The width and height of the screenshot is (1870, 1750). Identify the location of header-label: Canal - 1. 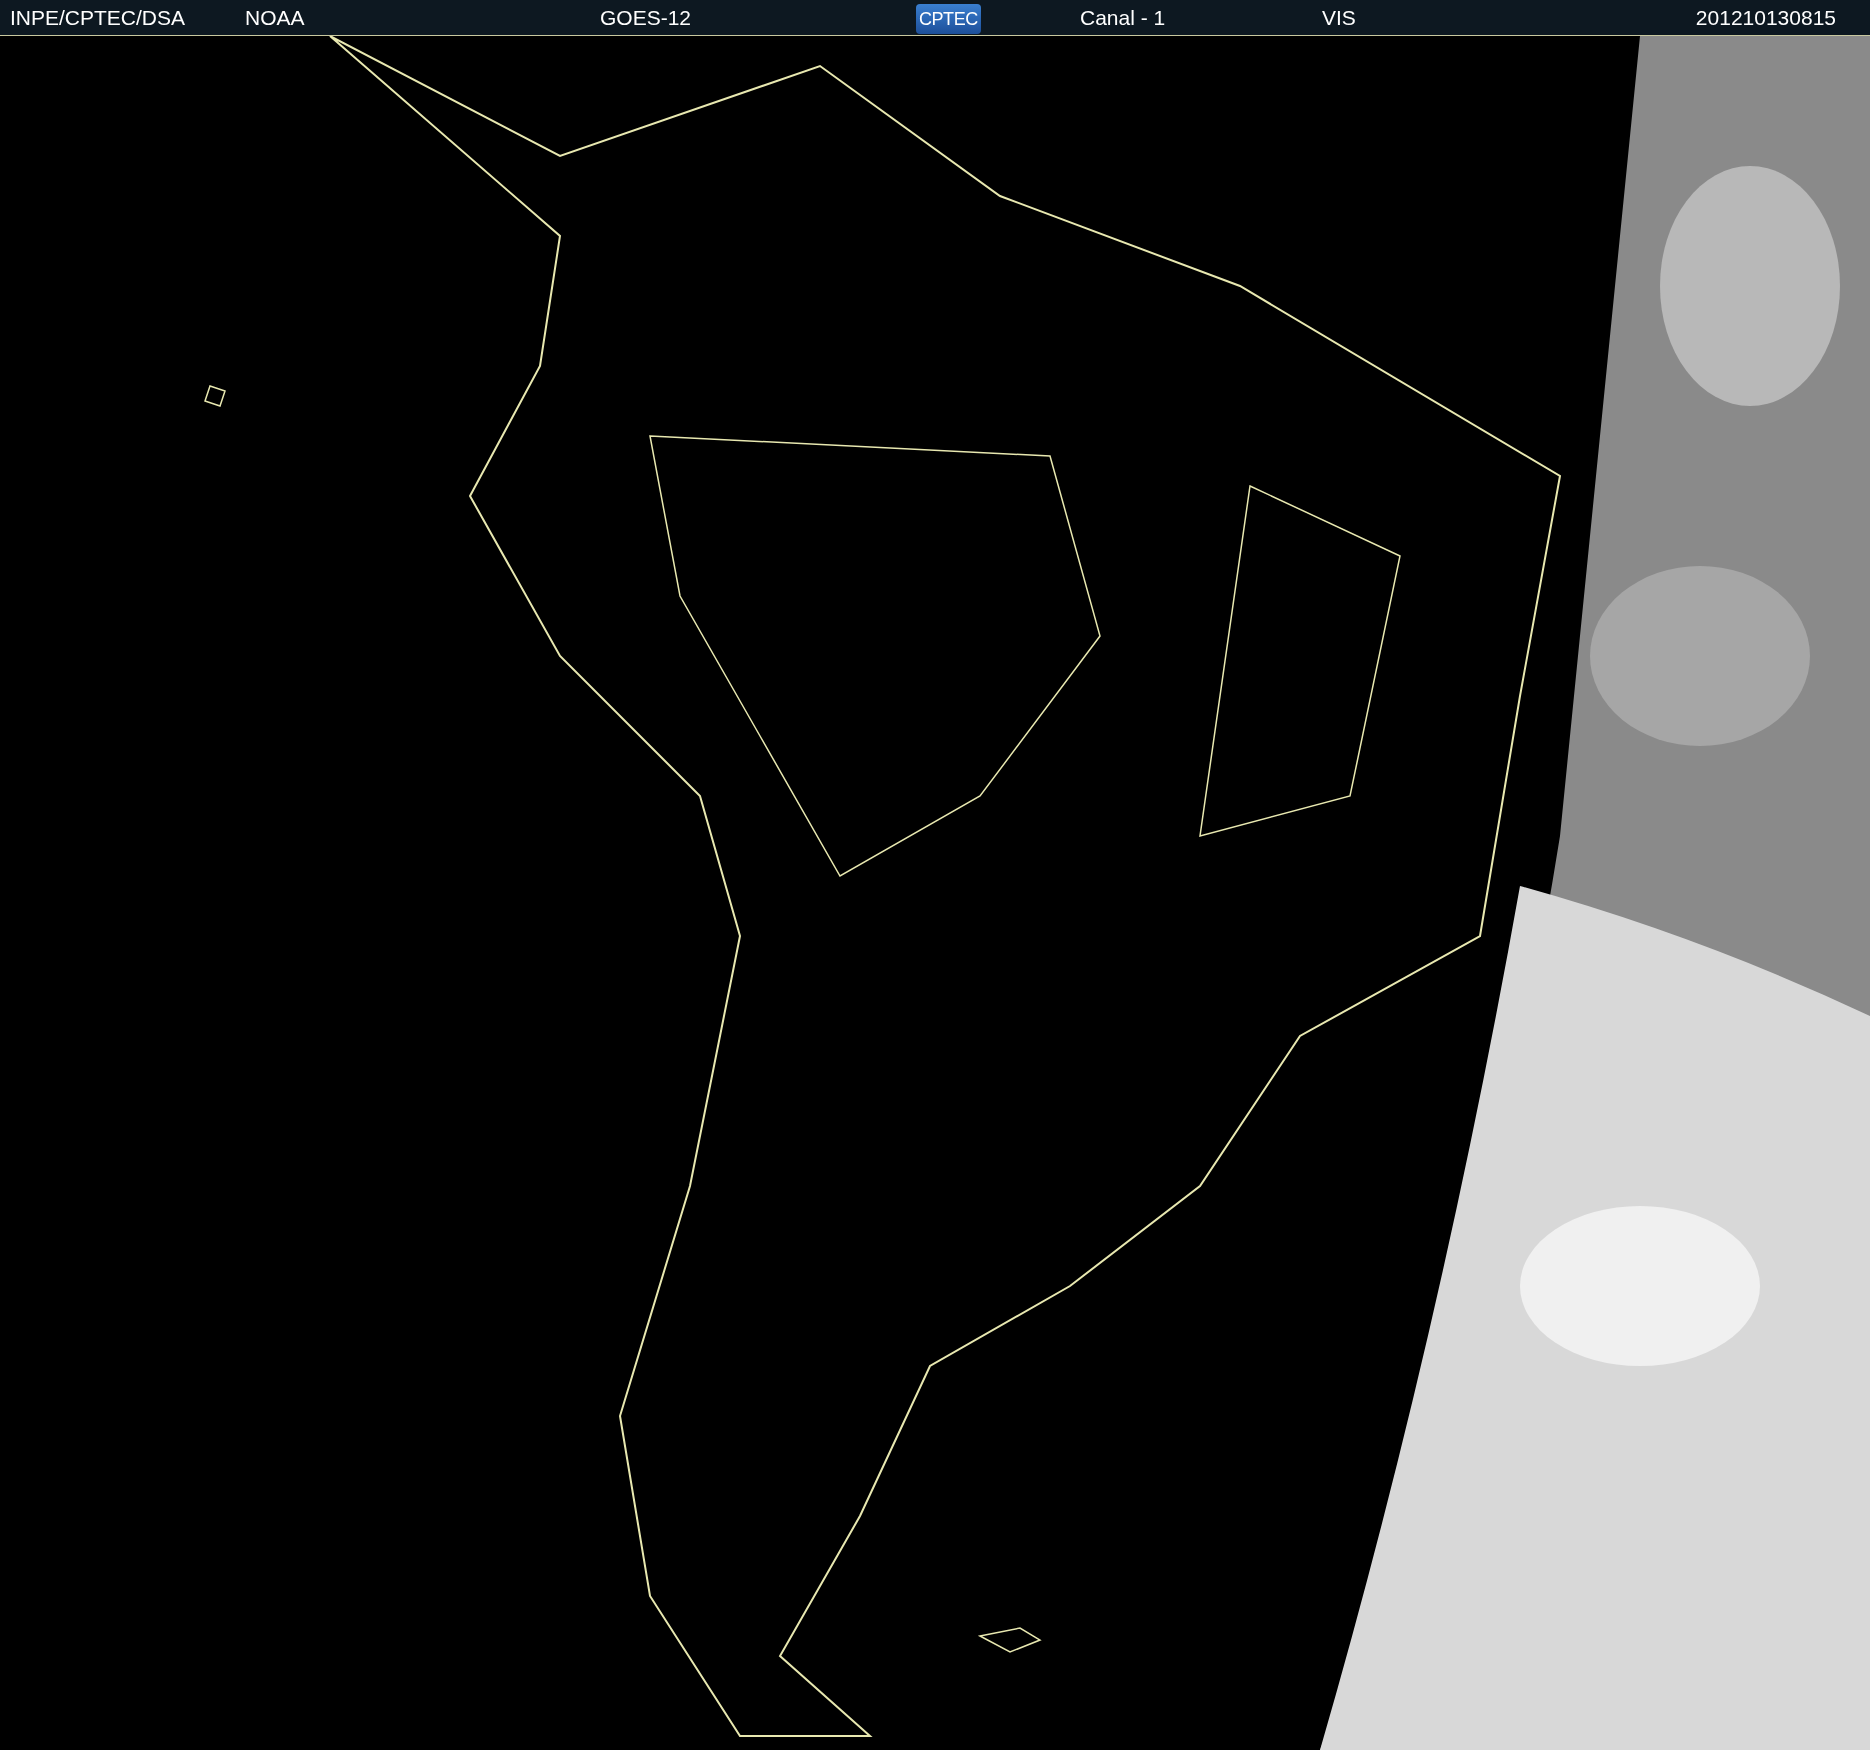
(1123, 17).